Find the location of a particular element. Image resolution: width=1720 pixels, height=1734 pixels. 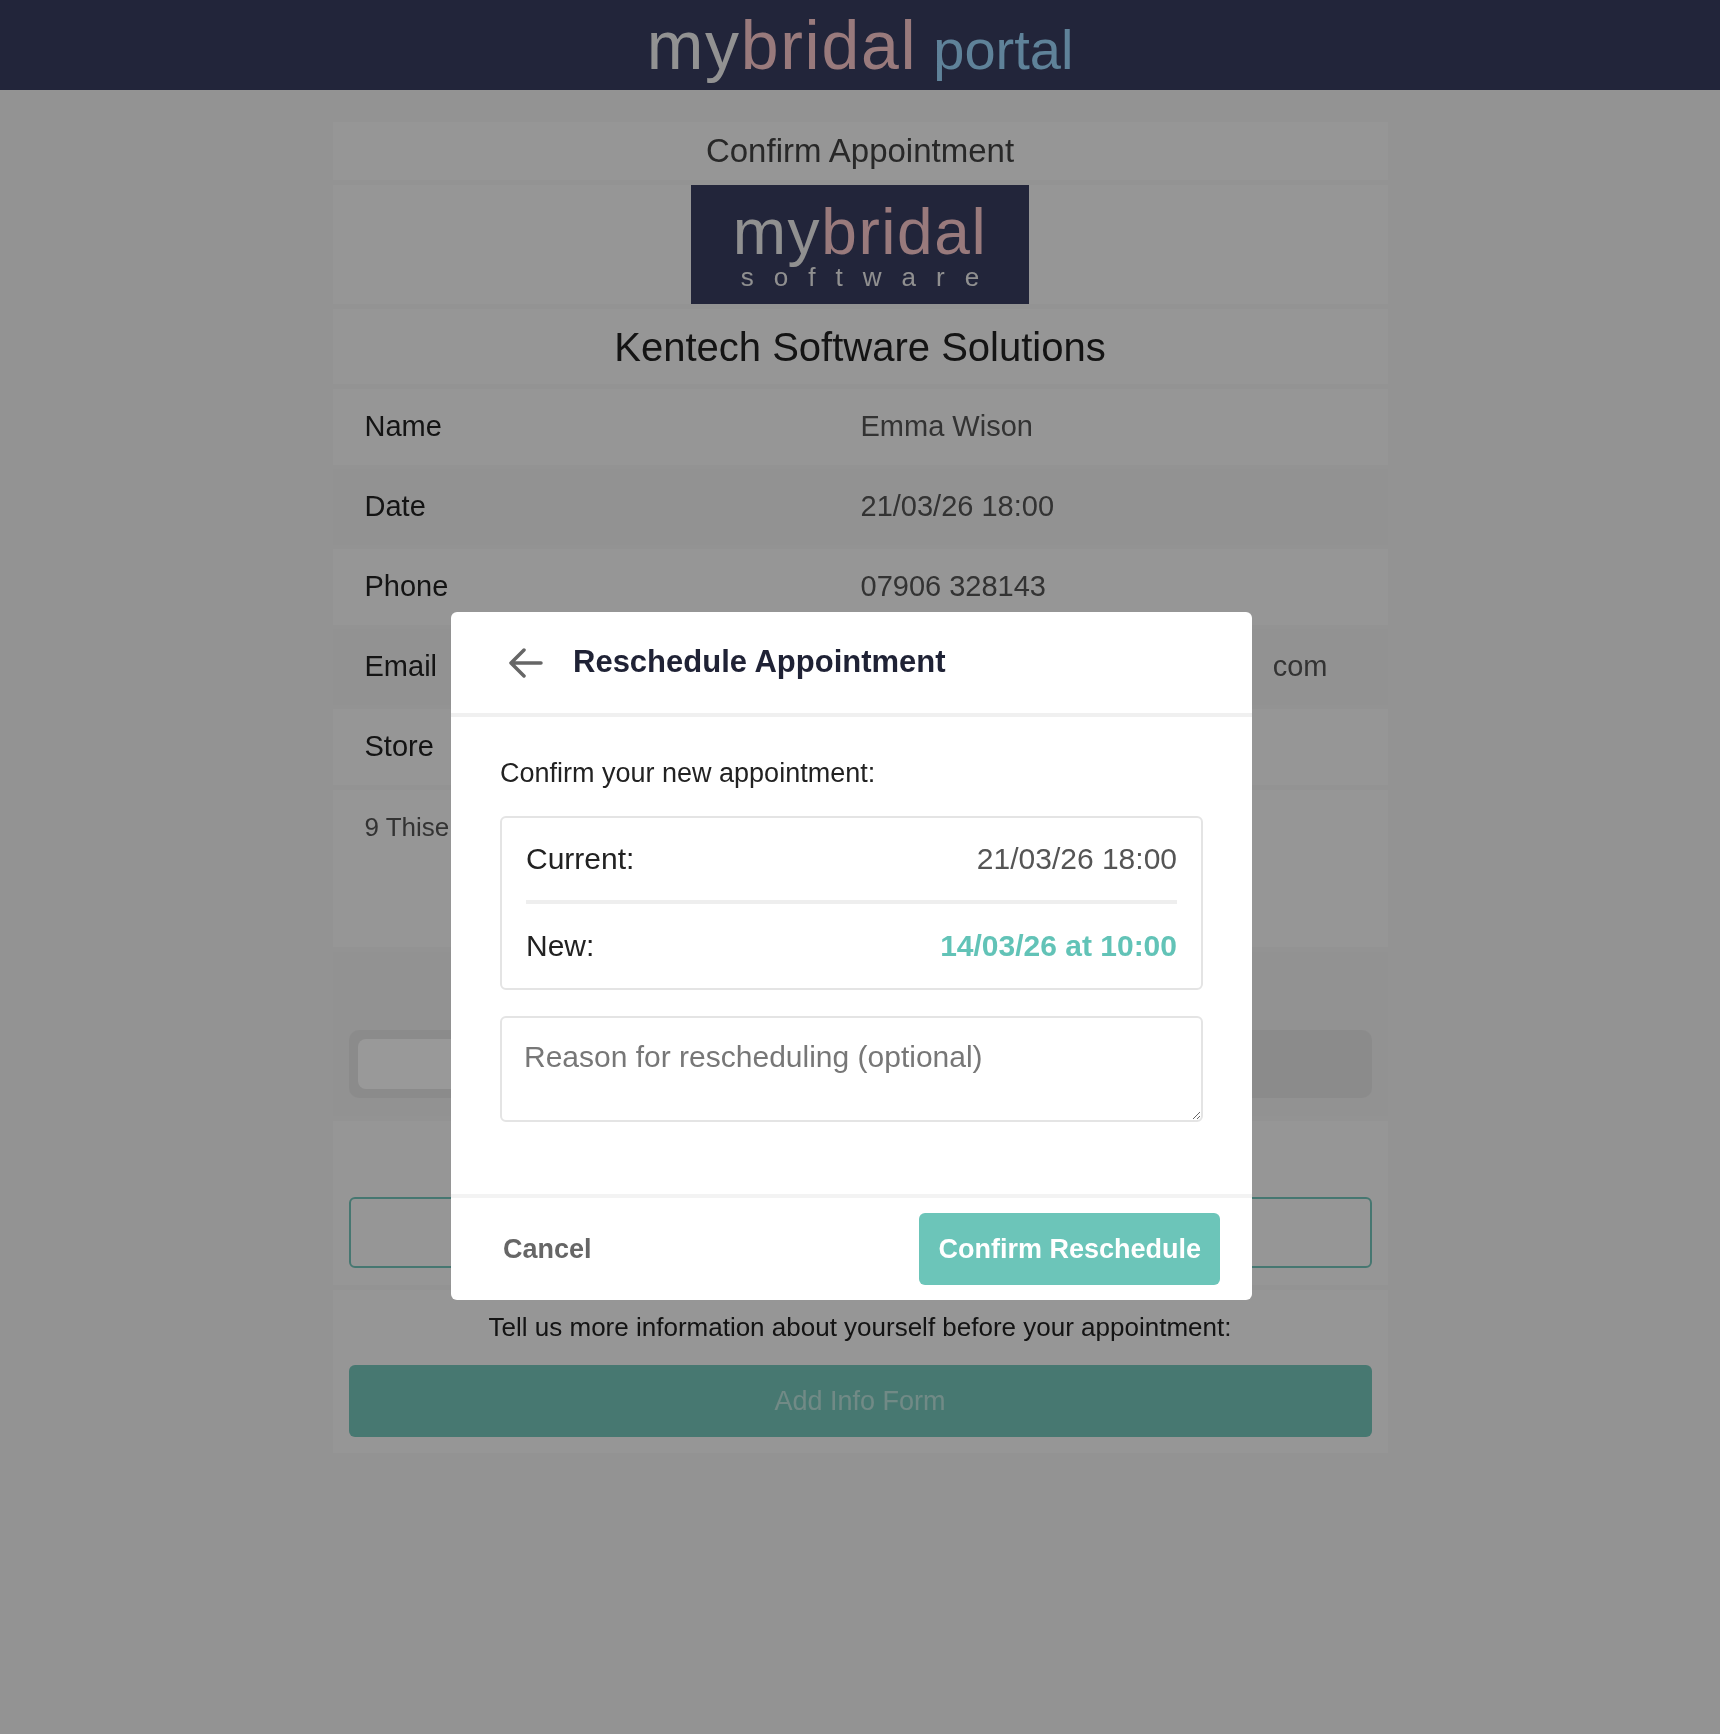

field-value: 21/03/26 18:00 is located at coordinates (957, 507).